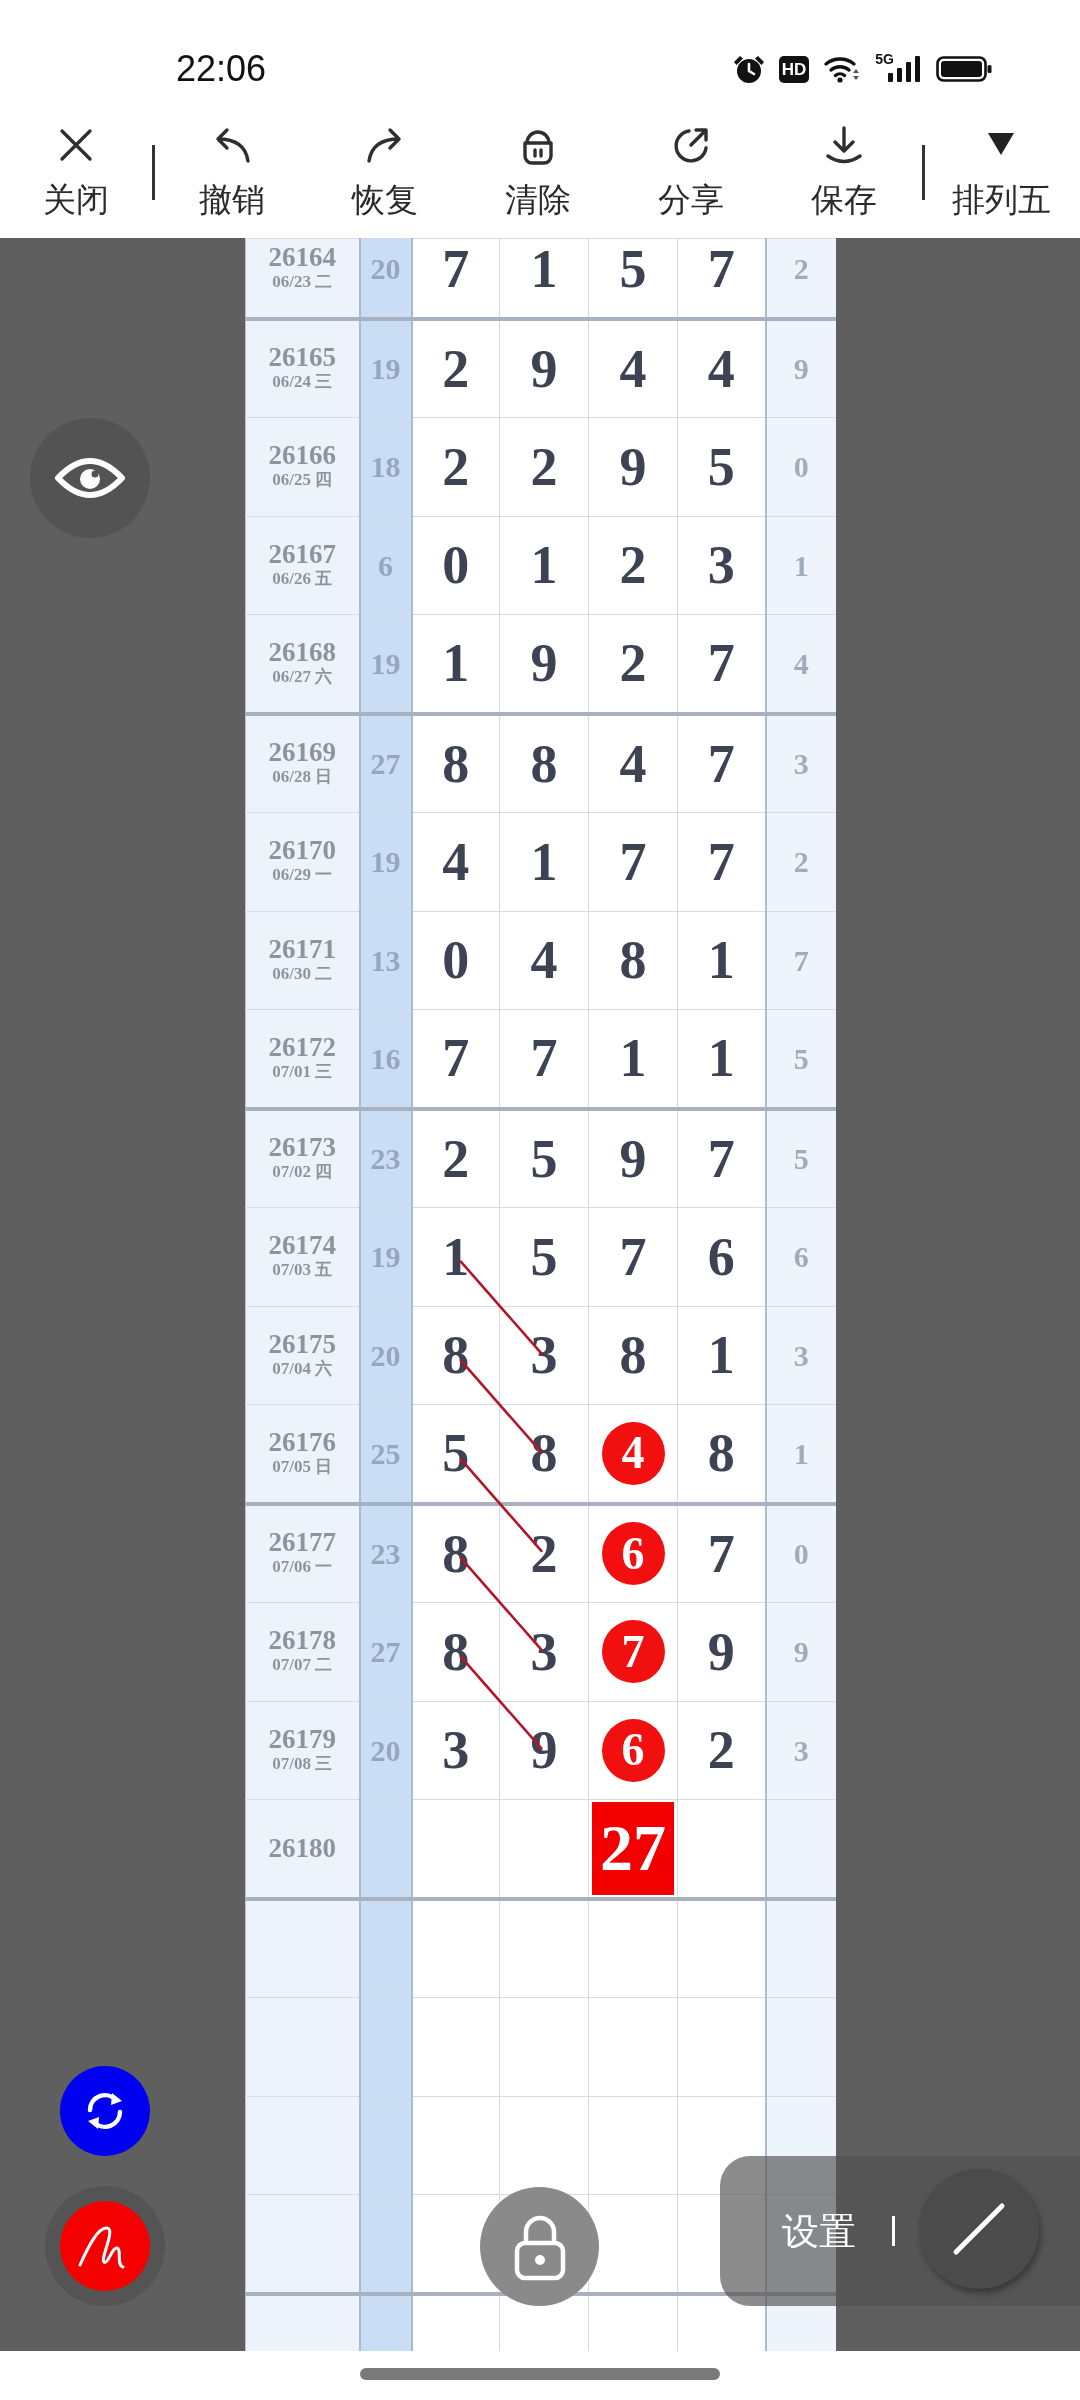 This screenshot has height=2400, width=1080. I want to click on draw-date: 07/06 一, so click(302, 1567).